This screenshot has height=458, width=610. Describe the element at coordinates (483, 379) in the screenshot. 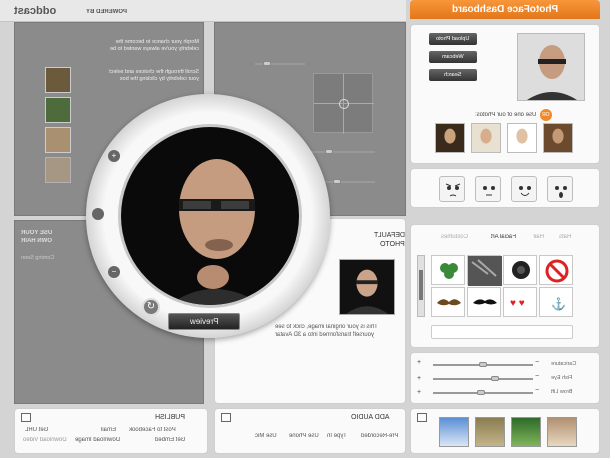

I see `fish-eye-slider-track` at that location.